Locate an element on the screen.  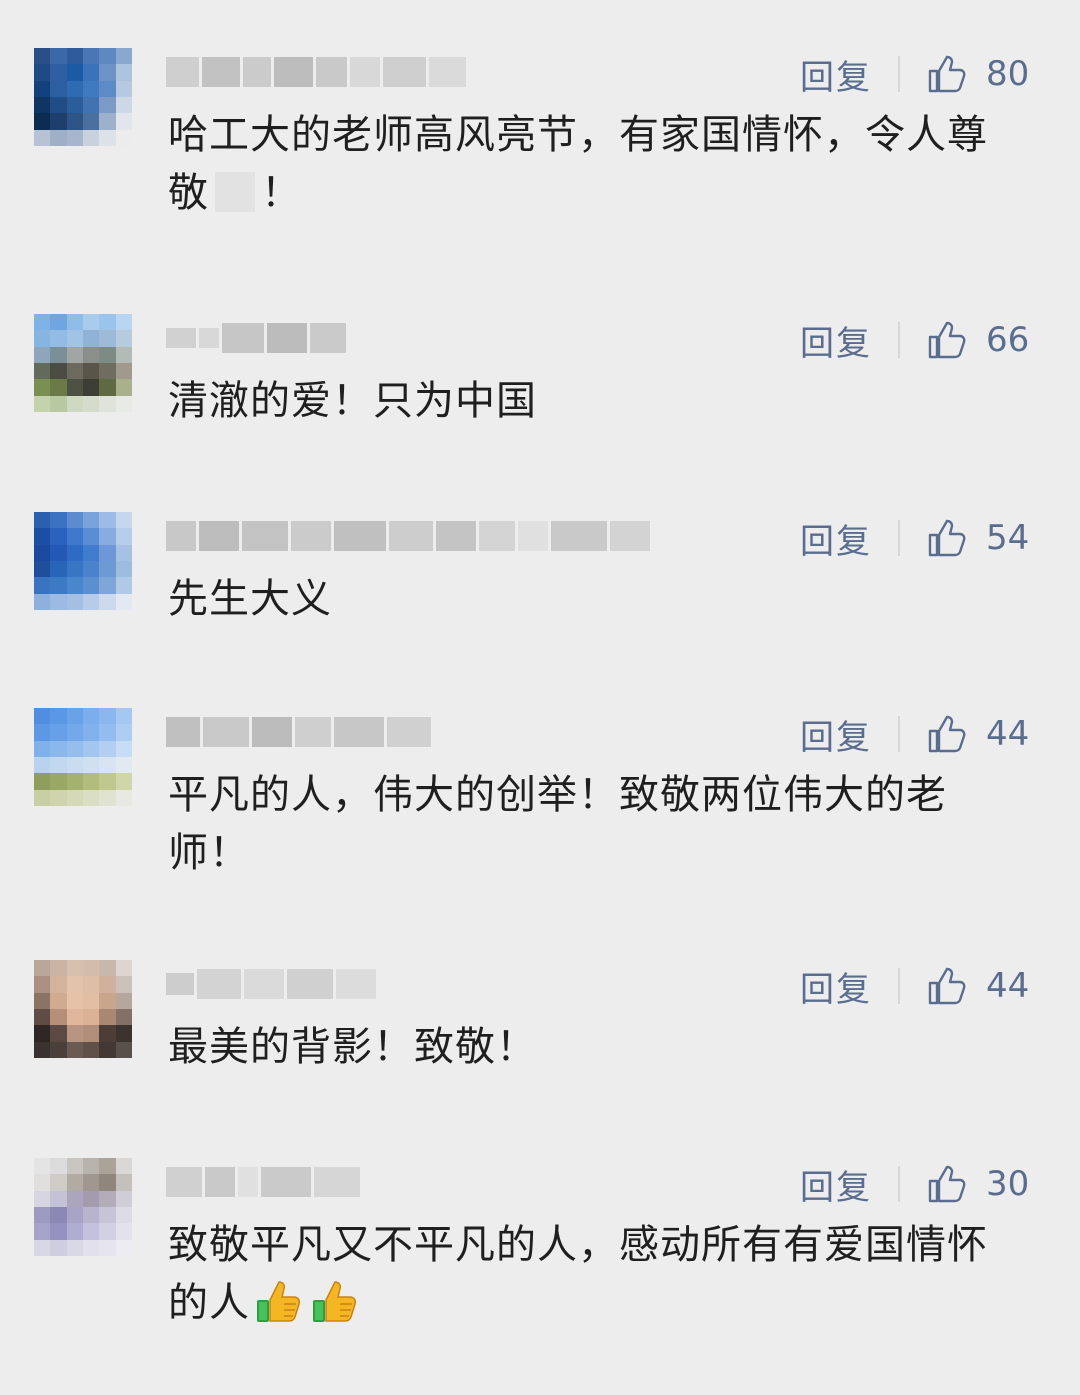
comment-actions: 回复 66 is located at coordinates (915, 340).